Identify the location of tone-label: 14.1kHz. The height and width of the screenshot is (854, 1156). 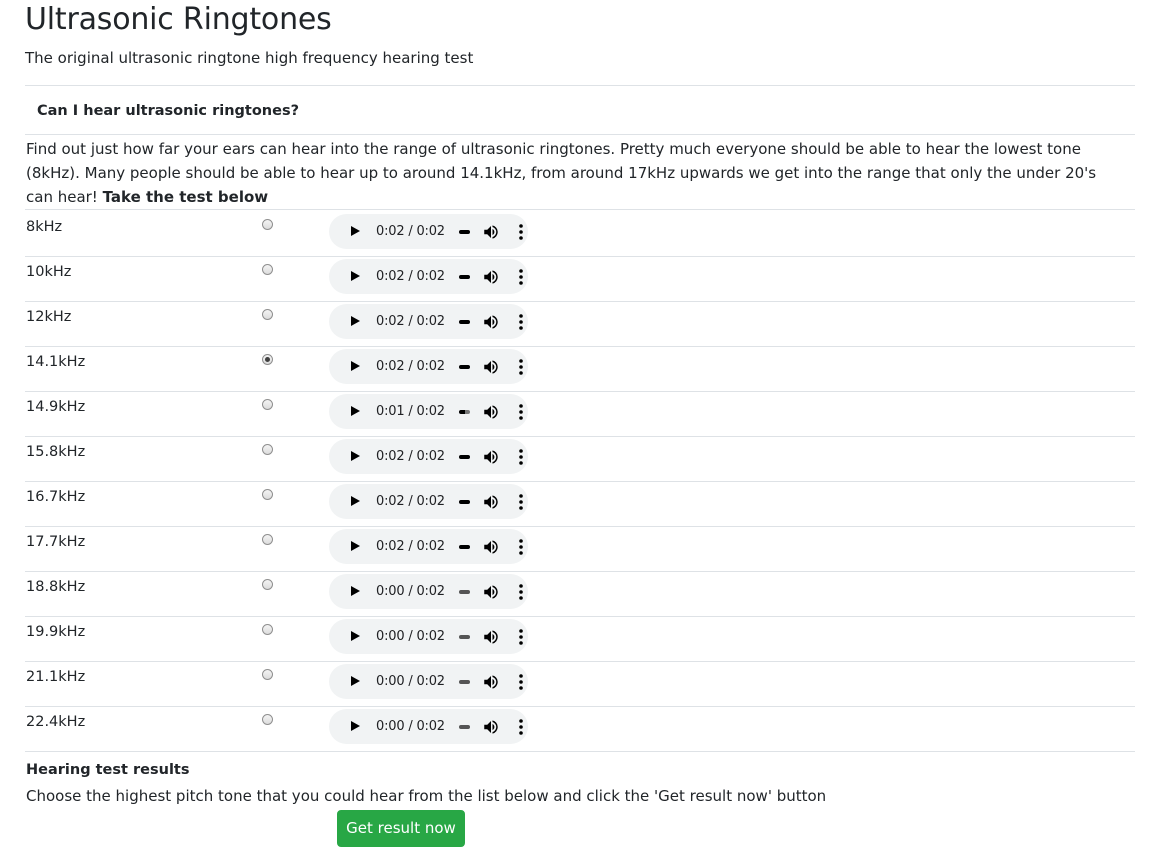
(56, 362).